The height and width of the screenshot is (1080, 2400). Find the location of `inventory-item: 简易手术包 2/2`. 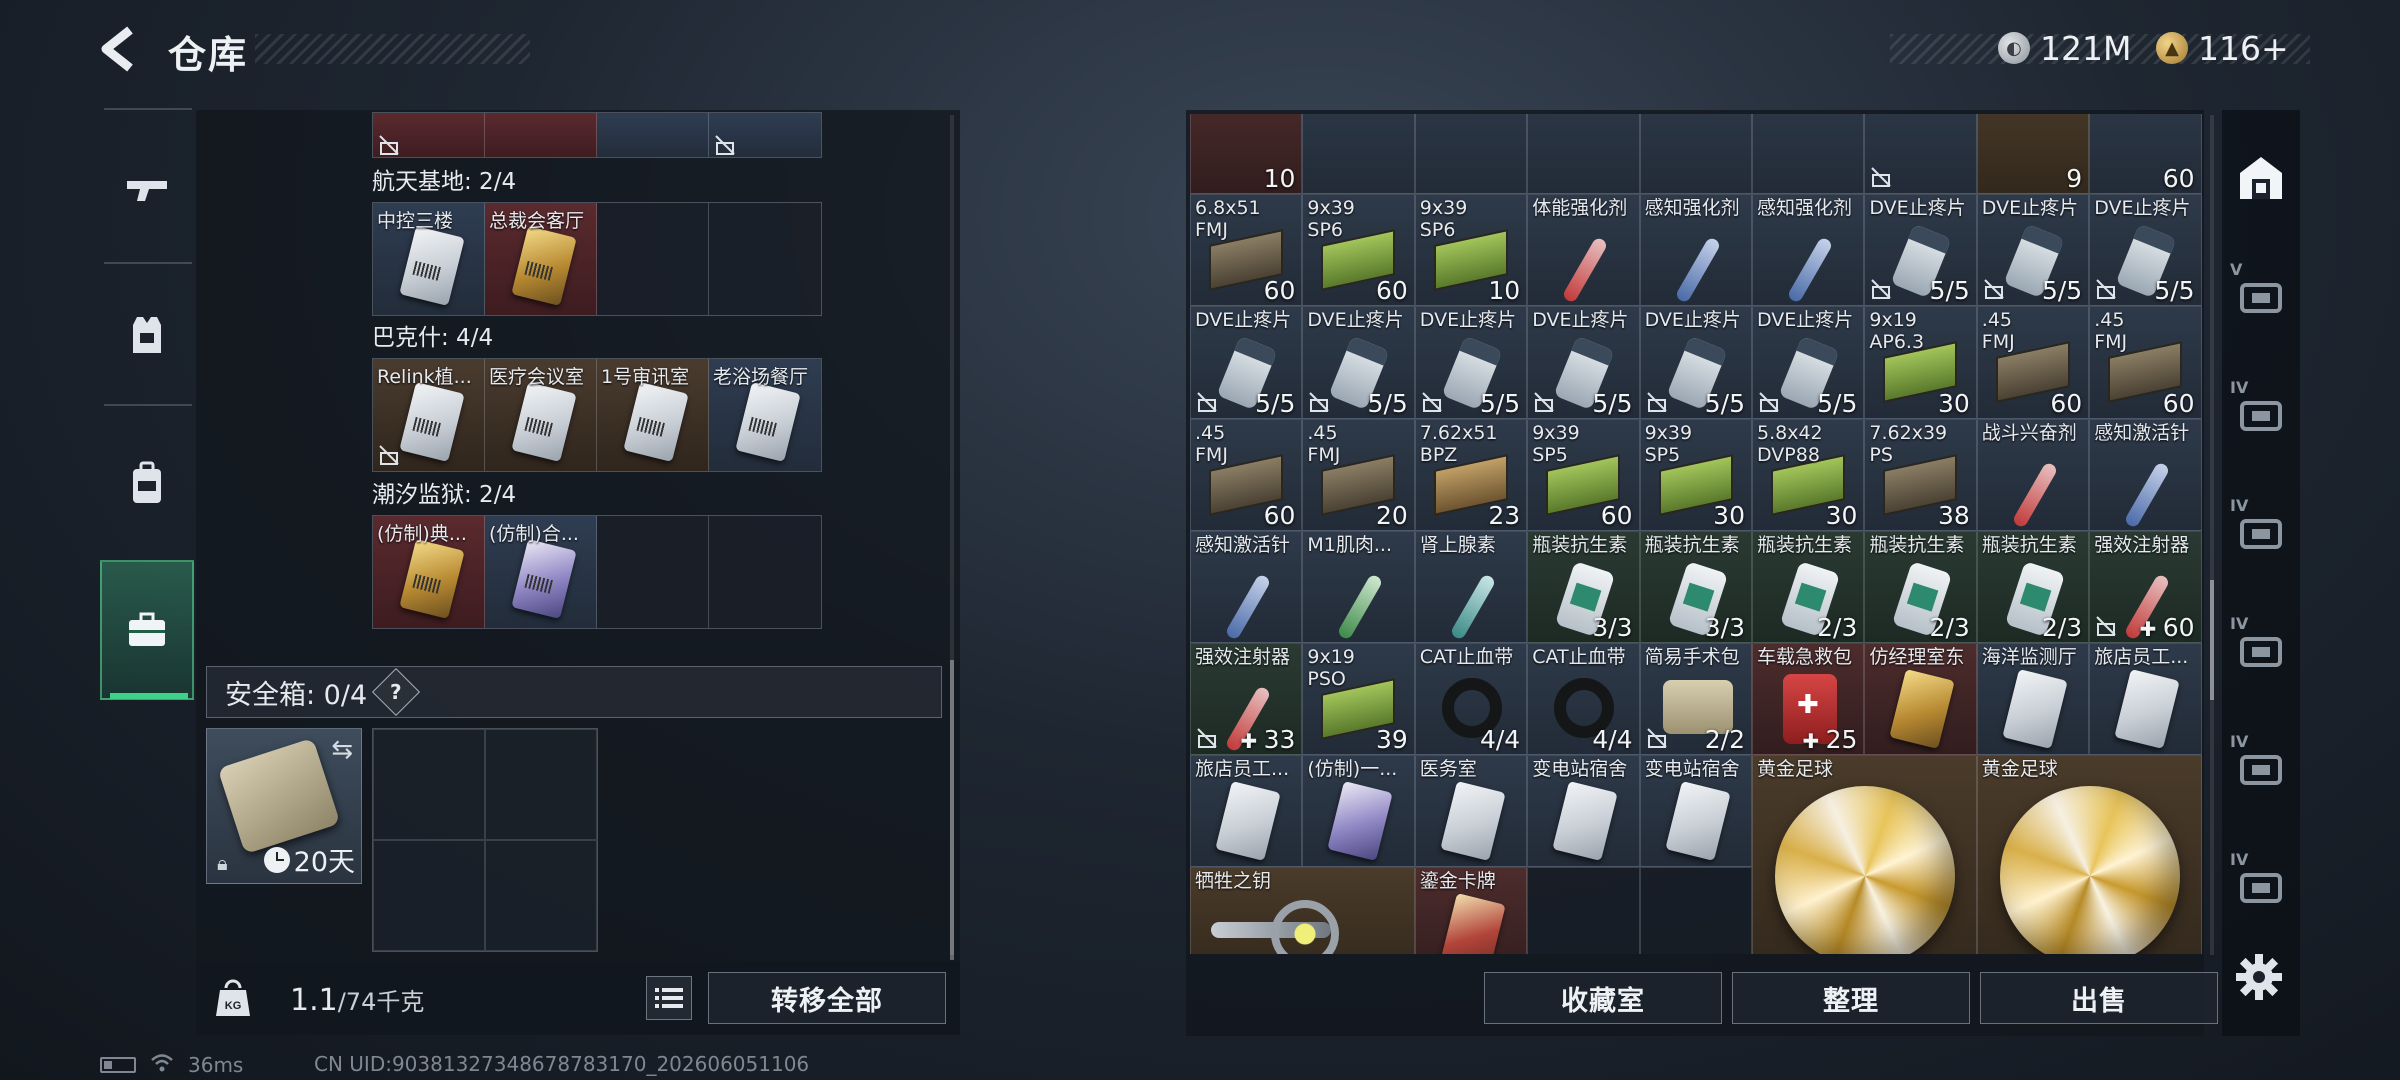

inventory-item: 简易手术包 2/2 is located at coordinates (1695, 699).